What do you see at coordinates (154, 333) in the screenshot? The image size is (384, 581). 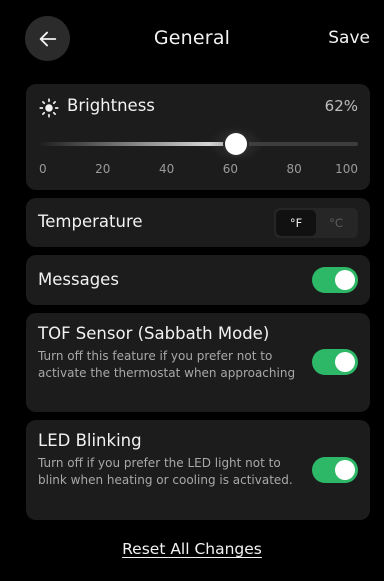 I see `tof-sensor-title: TOF Sensor (Sabbath Mode)` at bounding box center [154, 333].